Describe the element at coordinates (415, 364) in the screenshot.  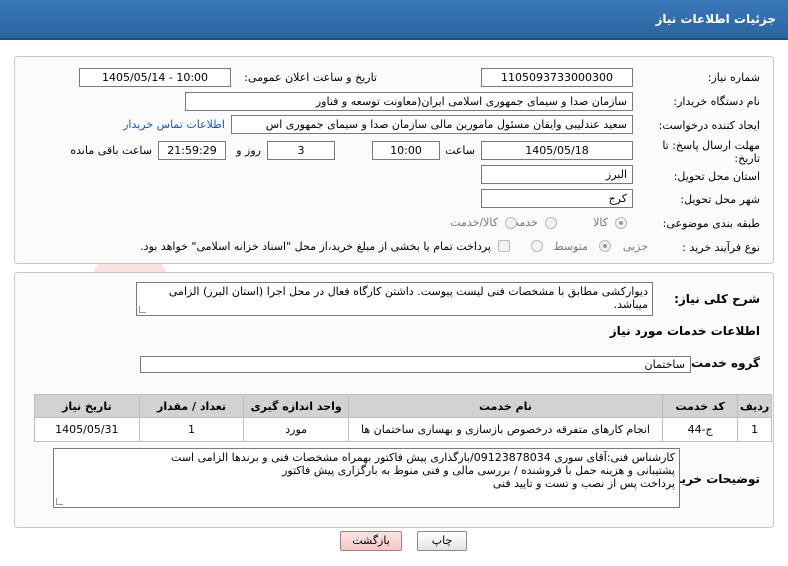
I see `service-group-field: ساختمان` at that location.